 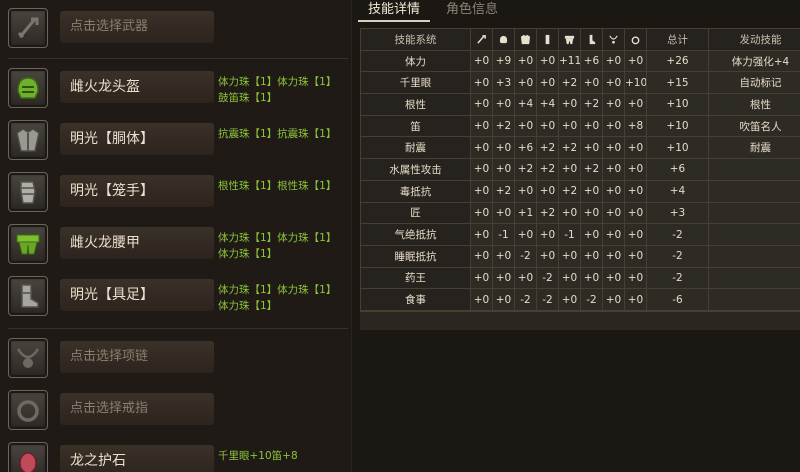 I want to click on header-helmet, so click(x=503, y=39).